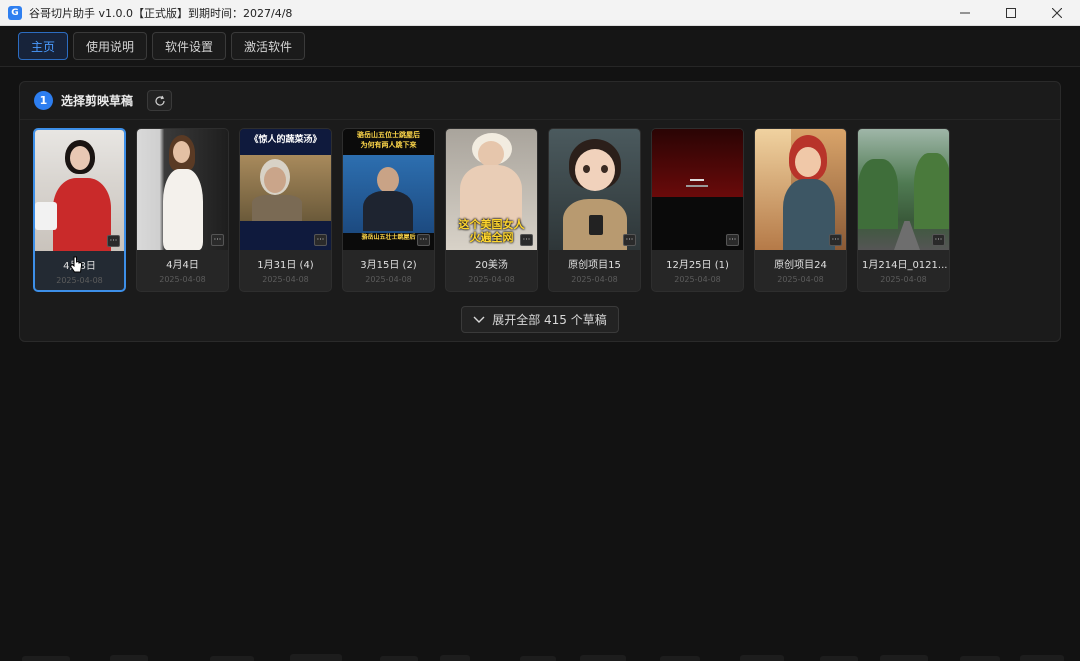 This screenshot has height=661, width=1080. What do you see at coordinates (540, 101) in the screenshot?
I see `panel-header: 1 选择剪映草稿` at bounding box center [540, 101].